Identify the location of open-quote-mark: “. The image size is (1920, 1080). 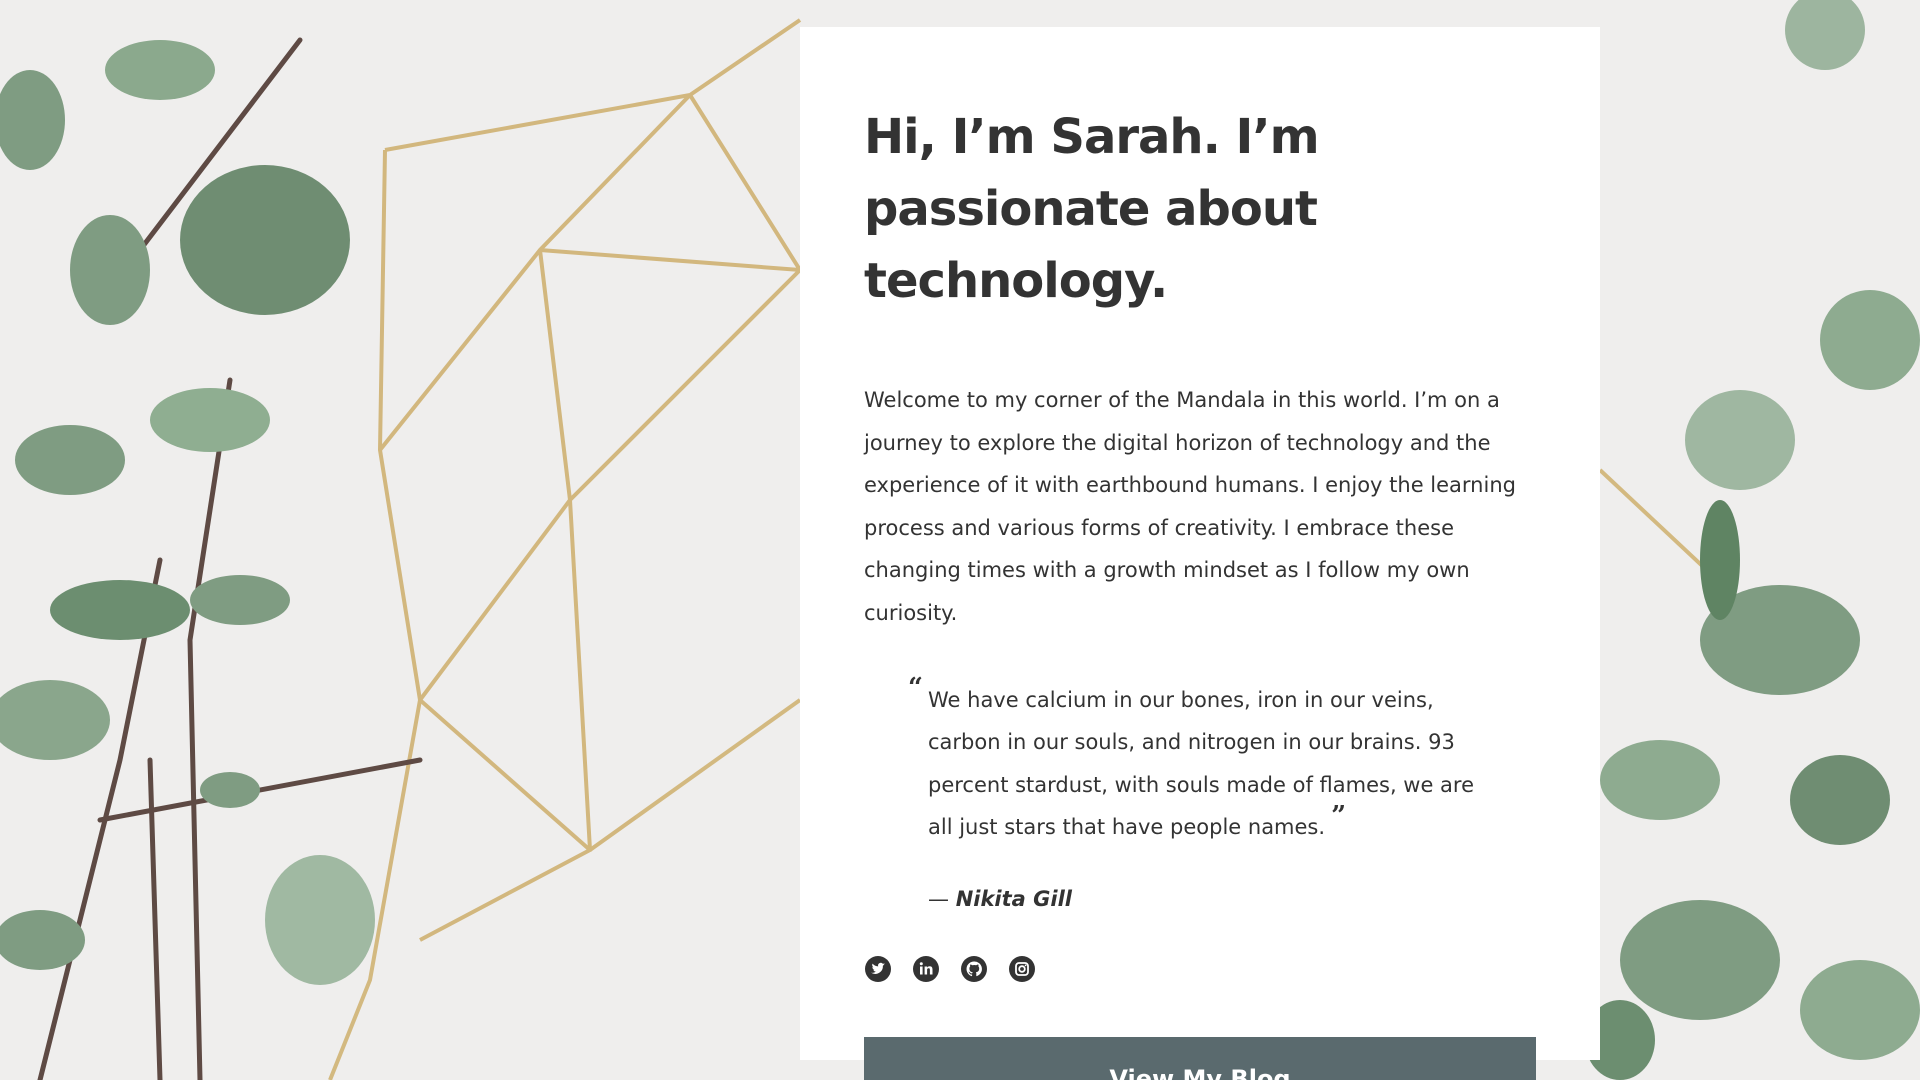
(915, 687).